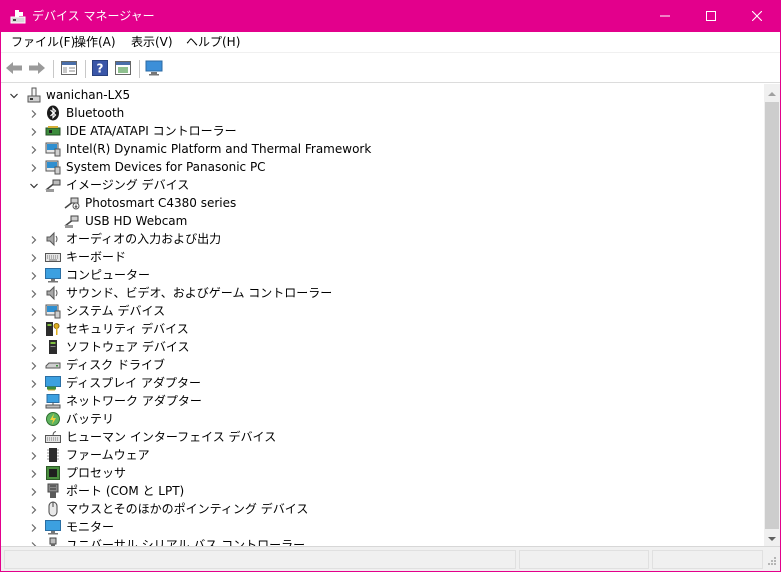 Image resolution: width=781 pixels, height=572 pixels. I want to click on scroll-down-button, so click(772, 537).